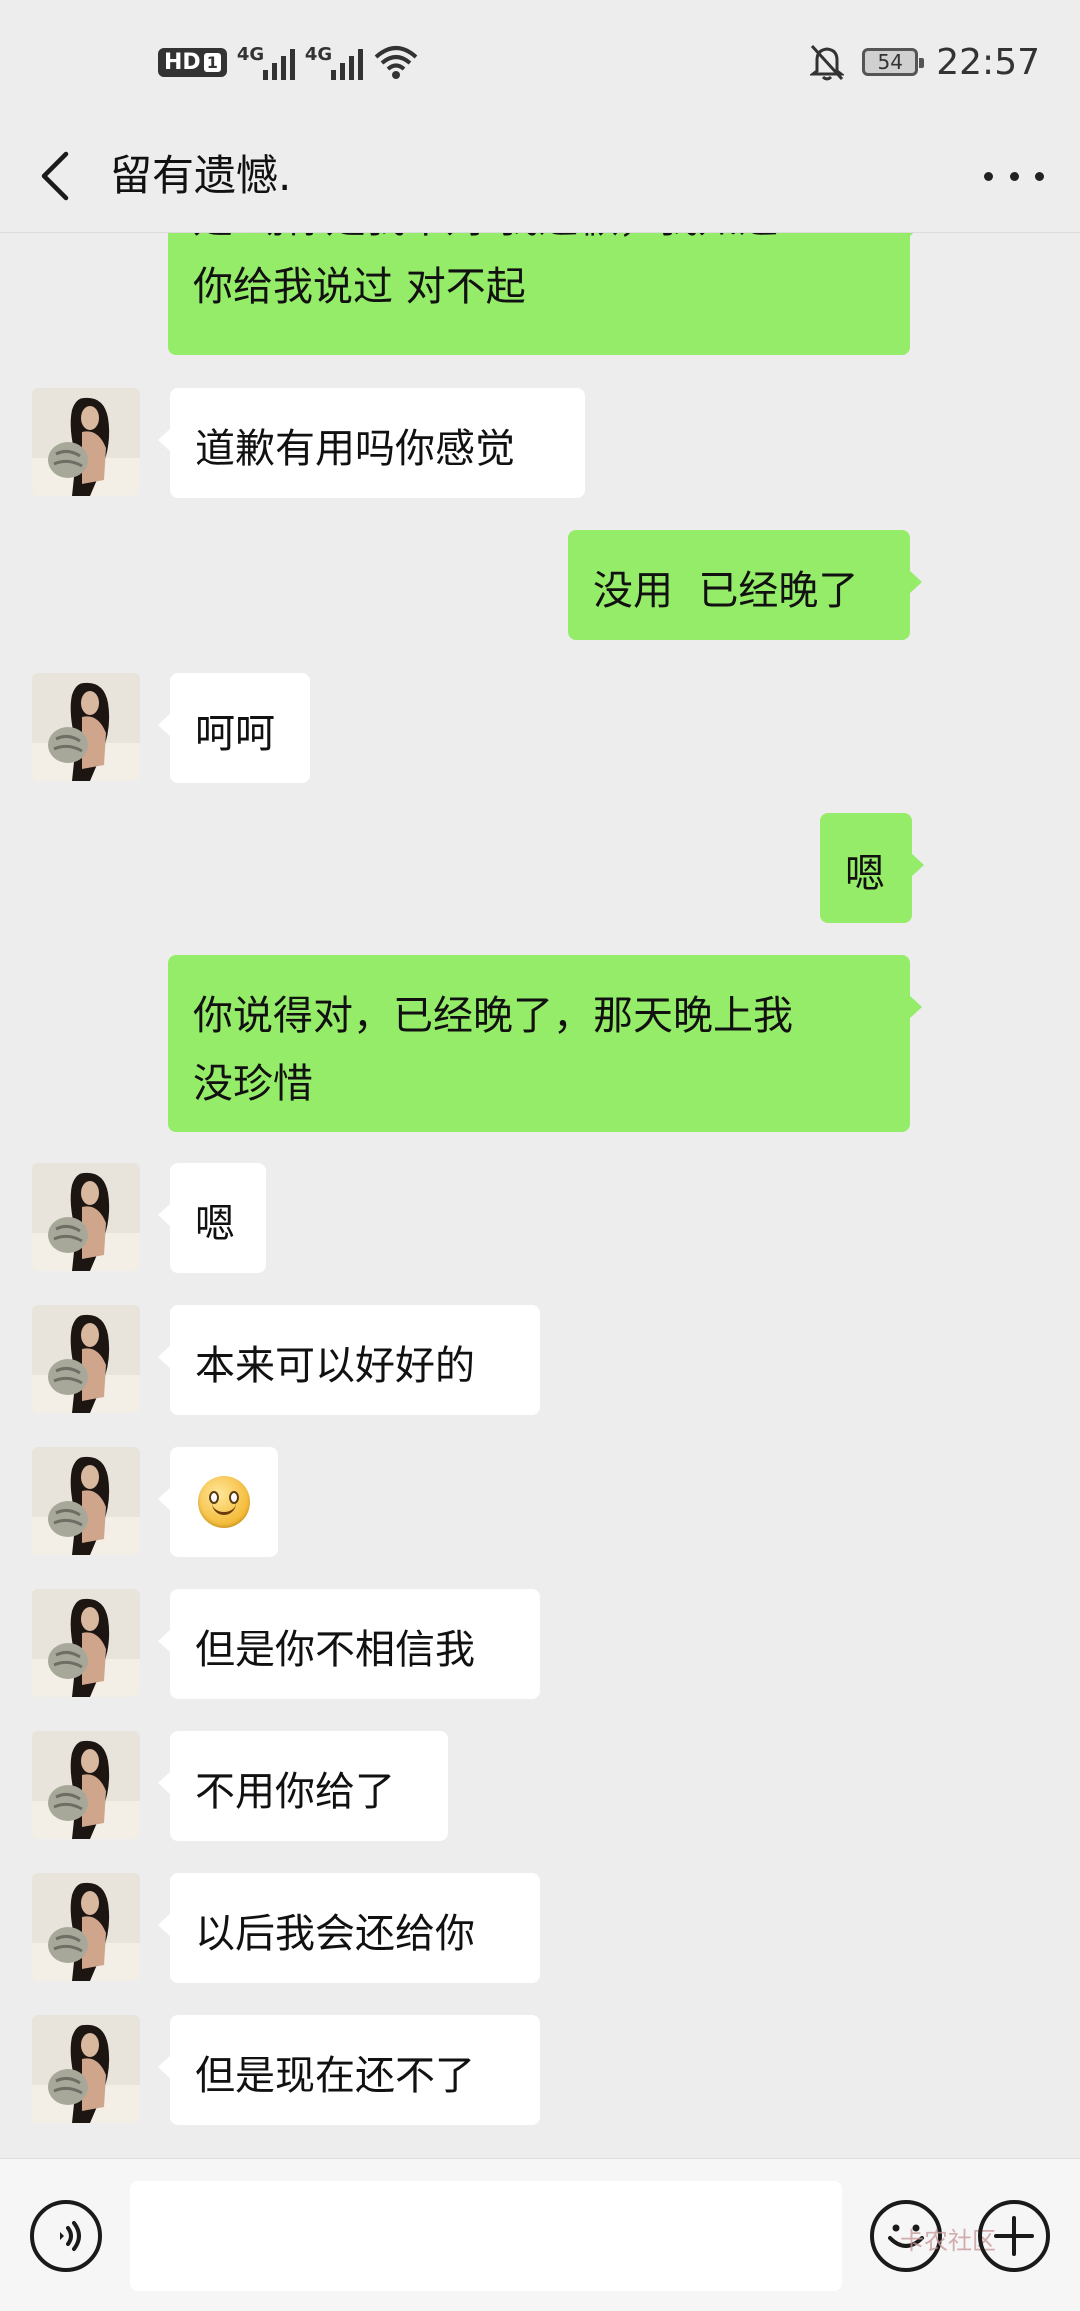 This screenshot has width=1080, height=2311. What do you see at coordinates (303, 1786) in the screenshot?
I see `incoming-message-bubble: 不用你给了` at bounding box center [303, 1786].